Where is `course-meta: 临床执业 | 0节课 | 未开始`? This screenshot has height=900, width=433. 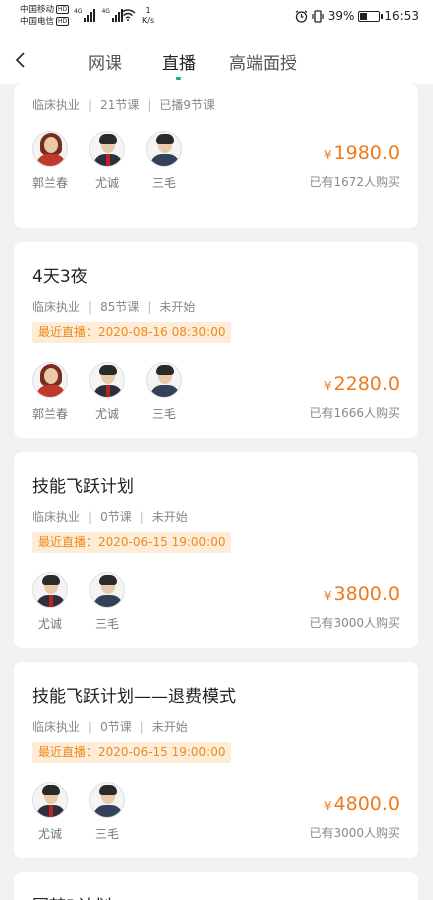
course-meta: 临床执业 | 0节课 | 未开始 is located at coordinates (110, 516).